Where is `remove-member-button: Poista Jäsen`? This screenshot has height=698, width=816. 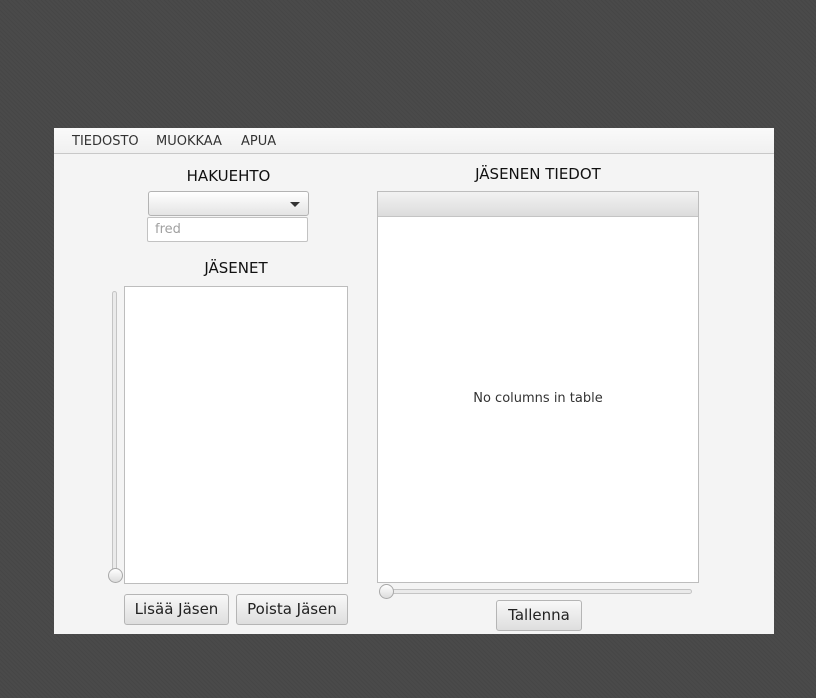
remove-member-button: Poista Jäsen is located at coordinates (292, 609).